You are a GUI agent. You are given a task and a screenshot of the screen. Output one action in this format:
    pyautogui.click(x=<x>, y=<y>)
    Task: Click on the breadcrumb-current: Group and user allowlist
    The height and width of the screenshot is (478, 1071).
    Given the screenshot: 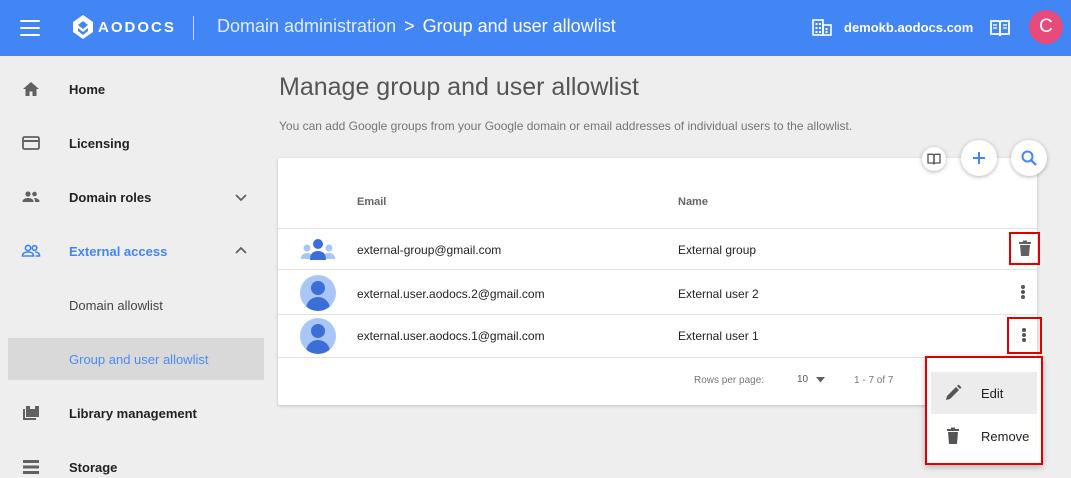 What is the action you would take?
    pyautogui.click(x=519, y=26)
    